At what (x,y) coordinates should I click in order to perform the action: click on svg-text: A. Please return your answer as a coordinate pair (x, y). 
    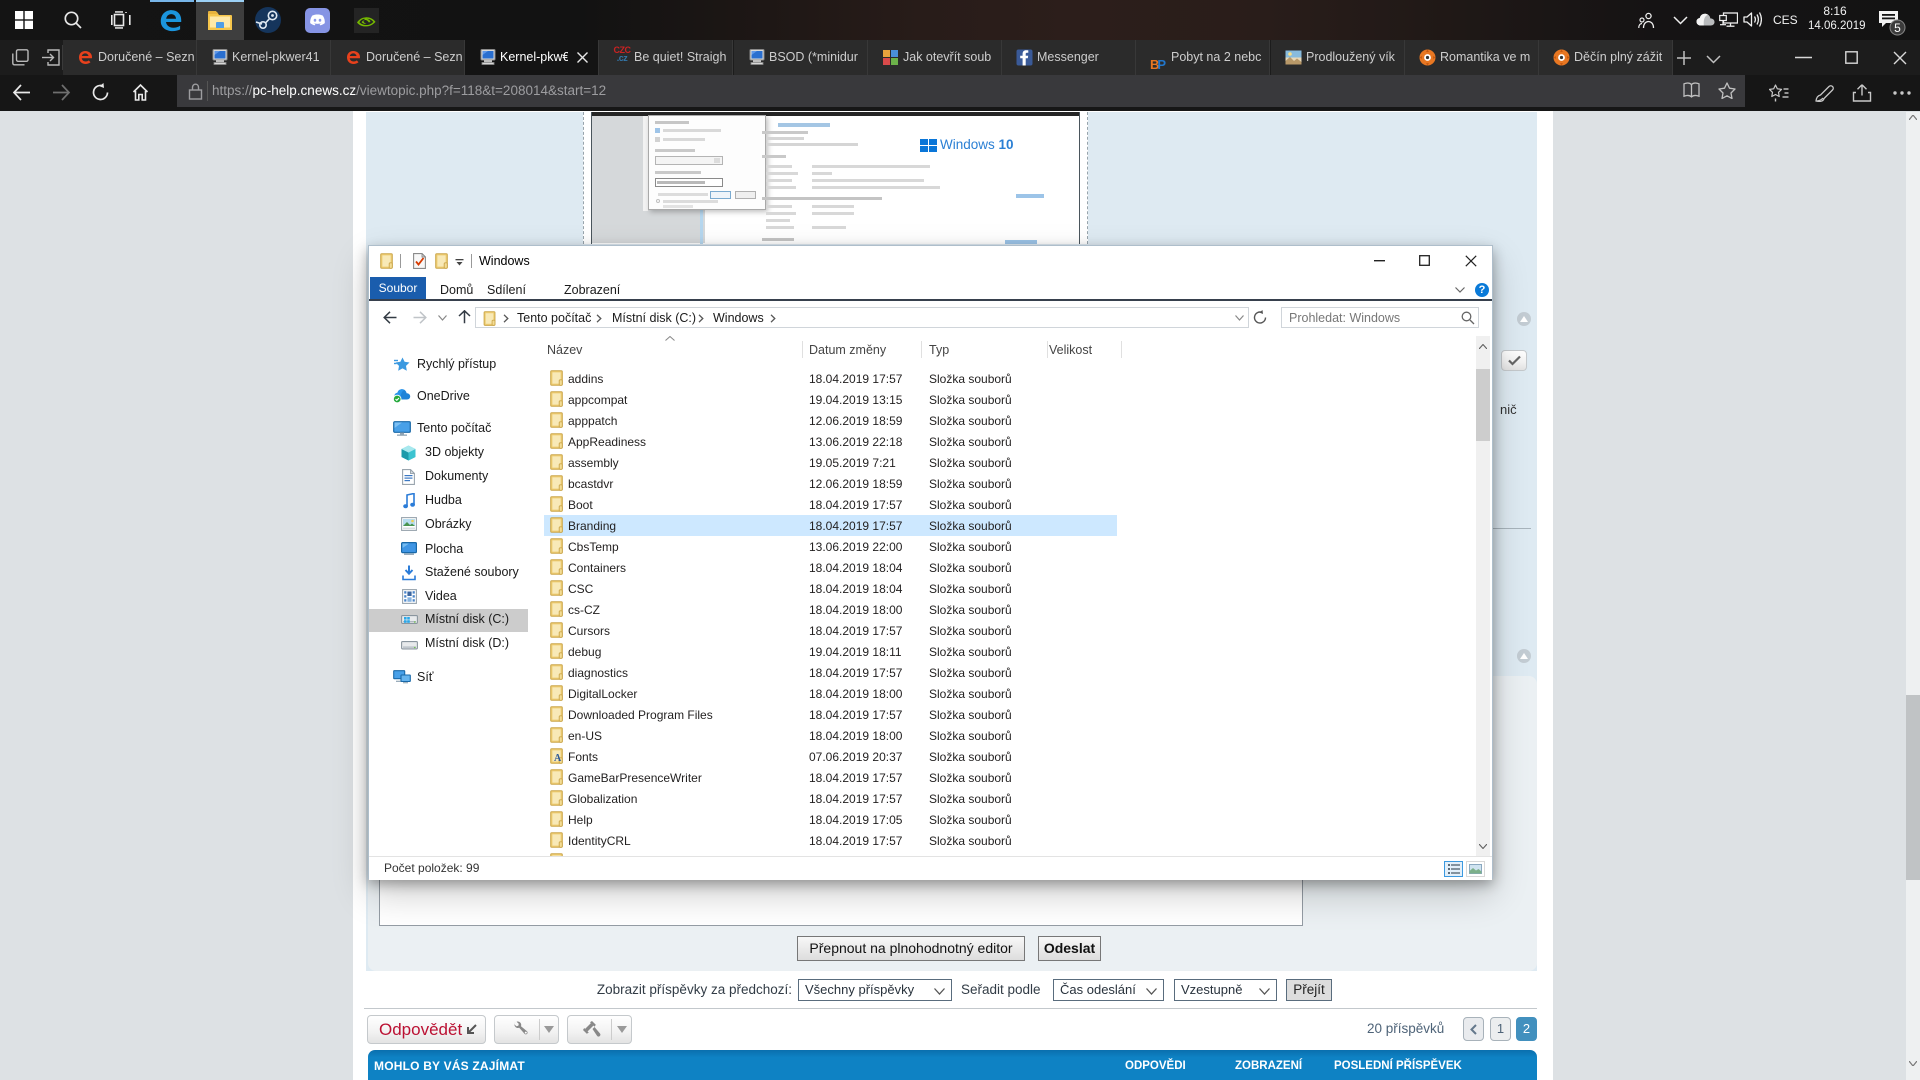
    Looking at the image, I should click on (558, 758).